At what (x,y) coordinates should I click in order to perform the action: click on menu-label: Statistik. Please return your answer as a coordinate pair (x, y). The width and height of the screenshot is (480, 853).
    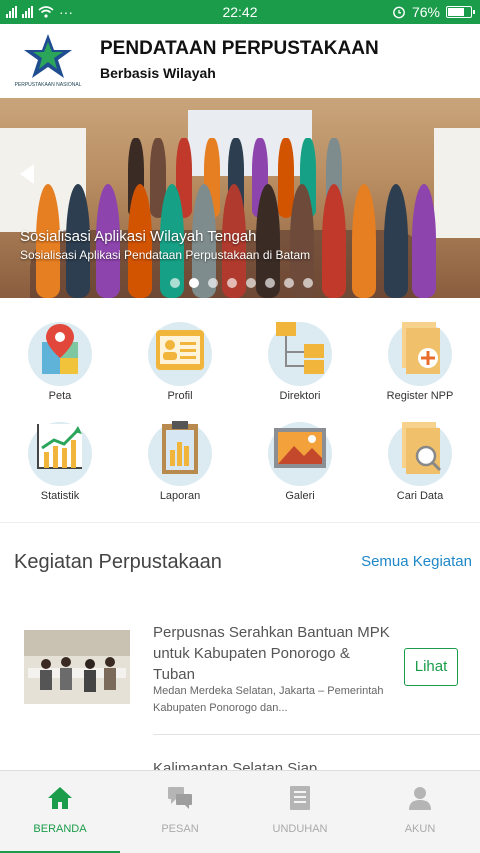
    Looking at the image, I should click on (60, 496).